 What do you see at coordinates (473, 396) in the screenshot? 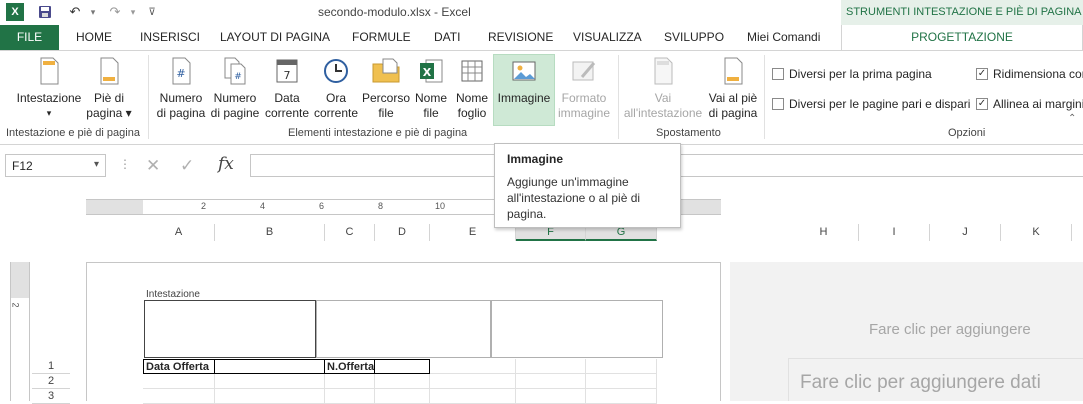
I see `cell-e3` at bounding box center [473, 396].